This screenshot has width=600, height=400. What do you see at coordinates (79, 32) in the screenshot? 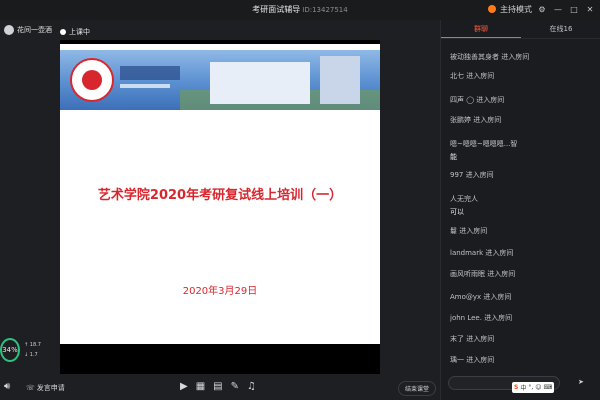
I see `class-status-label: 上课中` at bounding box center [79, 32].